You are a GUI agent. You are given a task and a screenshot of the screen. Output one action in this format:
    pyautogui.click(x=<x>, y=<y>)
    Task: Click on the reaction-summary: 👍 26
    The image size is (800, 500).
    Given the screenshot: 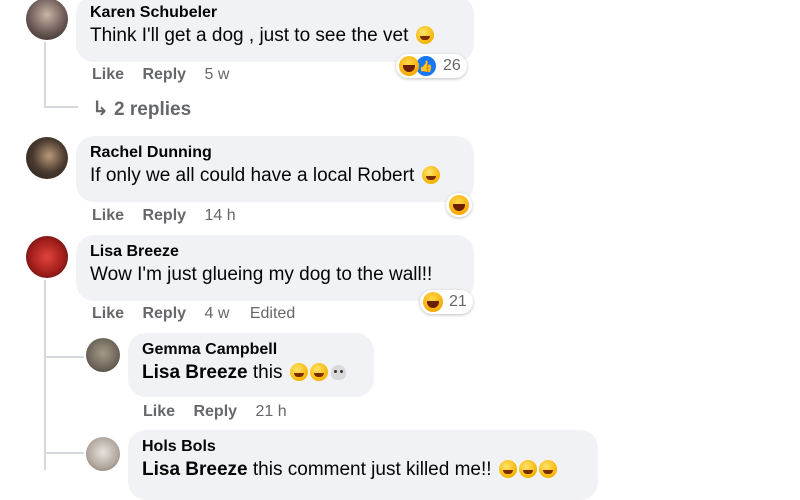 What is the action you would take?
    pyautogui.click(x=431, y=66)
    